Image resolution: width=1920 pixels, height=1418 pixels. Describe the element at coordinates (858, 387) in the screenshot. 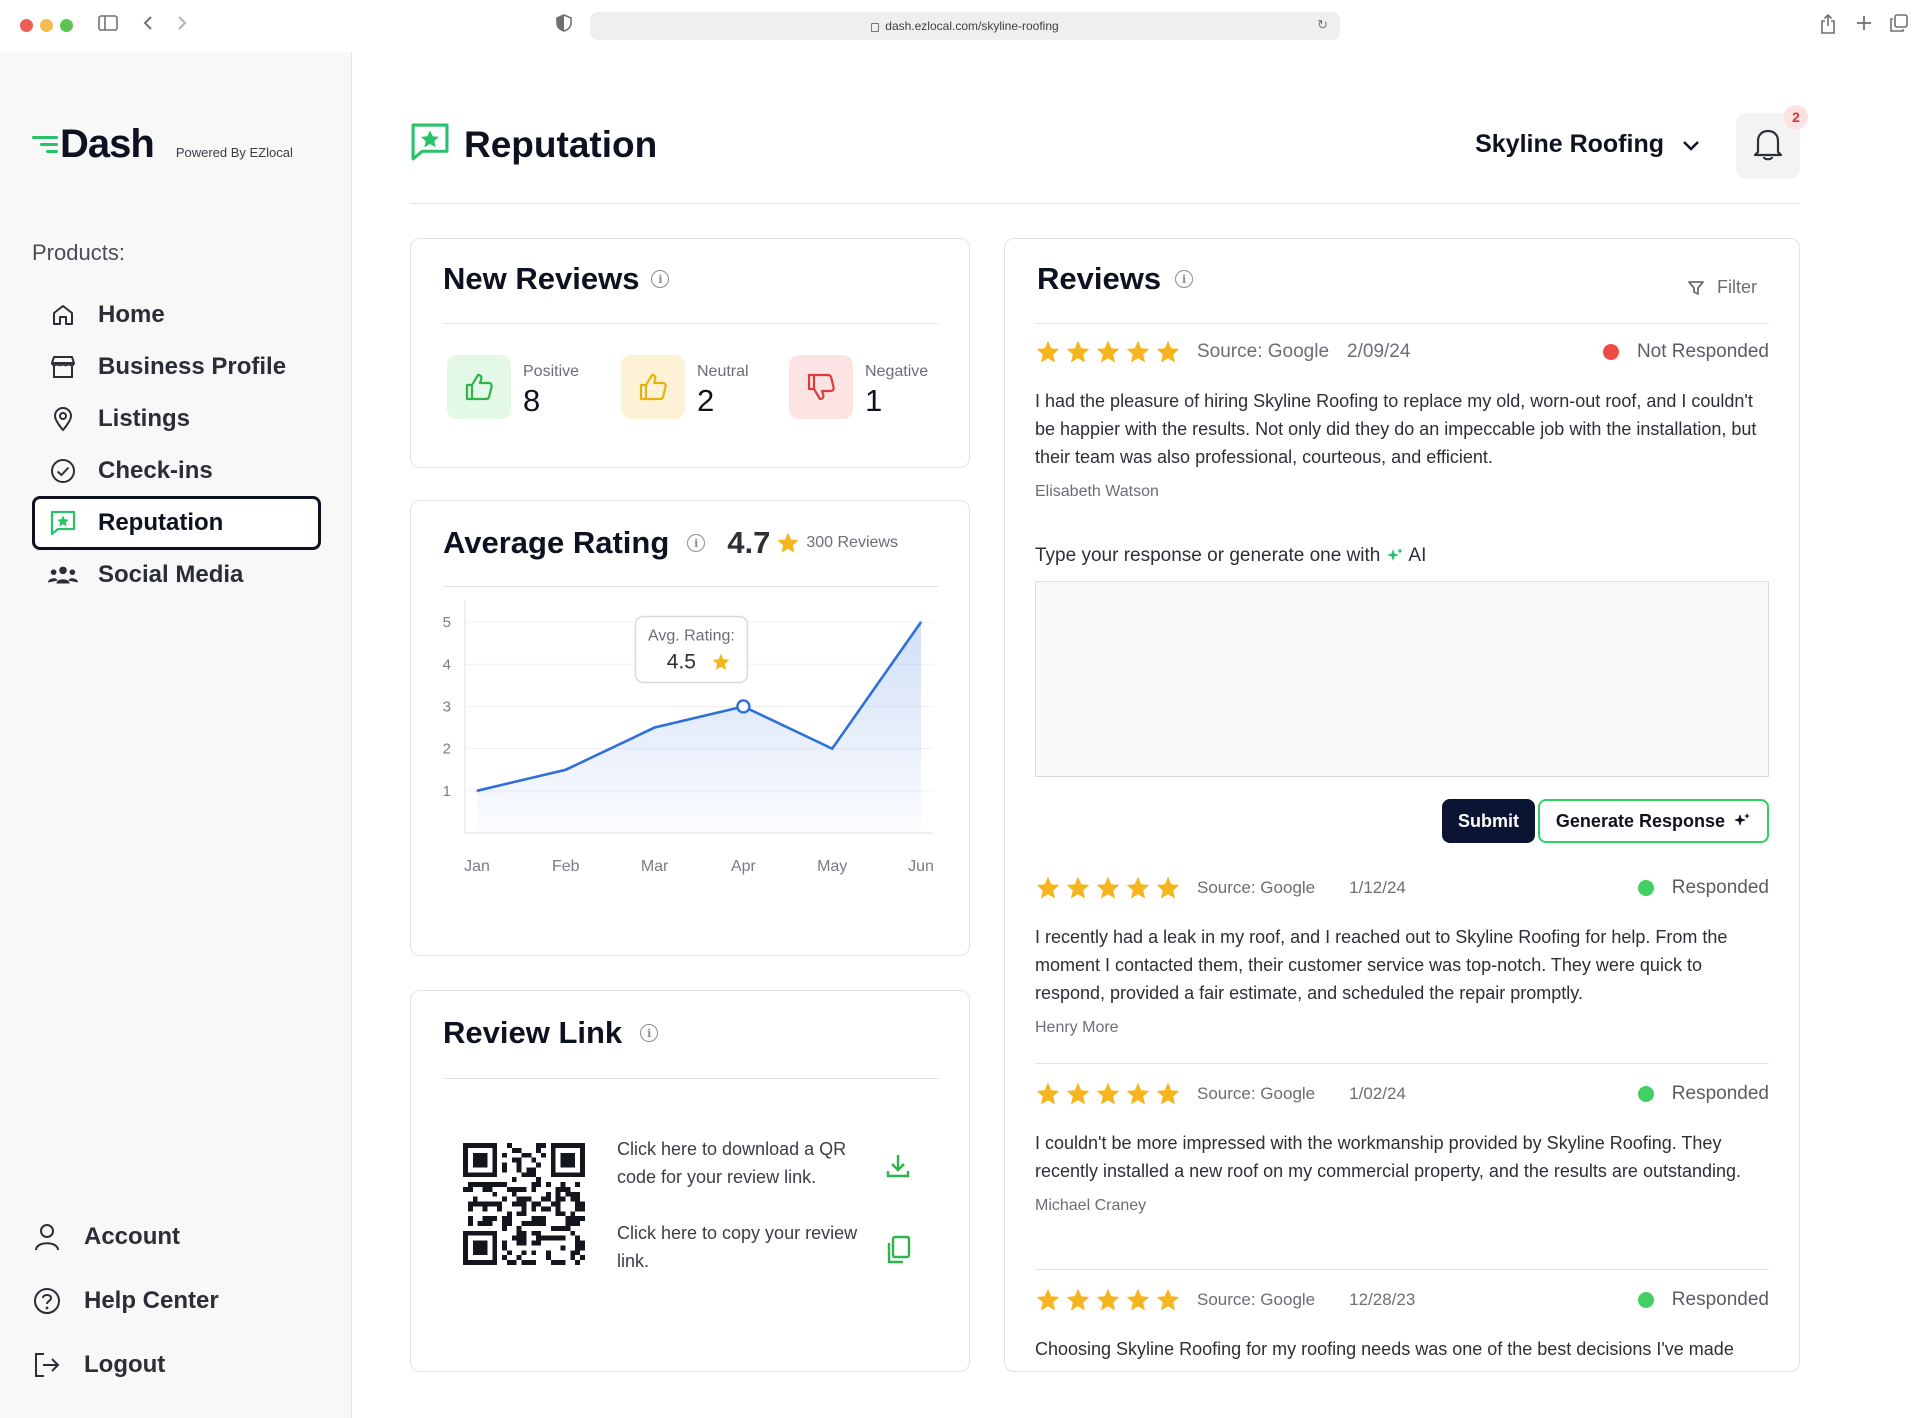

I see `negative-count: Negative 1` at that location.